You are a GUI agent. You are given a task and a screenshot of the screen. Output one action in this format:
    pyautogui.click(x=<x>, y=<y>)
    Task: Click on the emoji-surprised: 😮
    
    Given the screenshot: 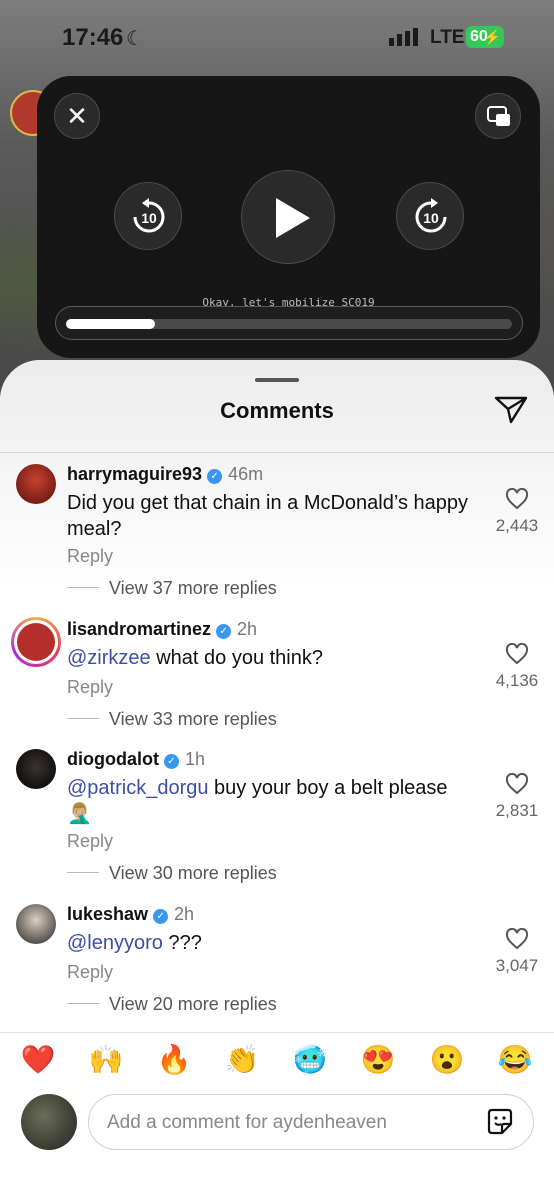 What is the action you would take?
    pyautogui.click(x=447, y=1059)
    